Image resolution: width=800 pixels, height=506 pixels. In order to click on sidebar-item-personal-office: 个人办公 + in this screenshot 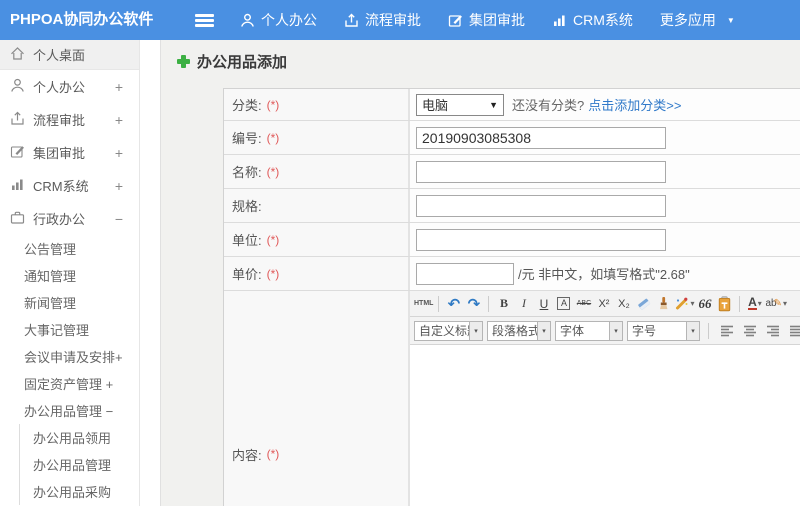, I will do `click(69, 86)`.